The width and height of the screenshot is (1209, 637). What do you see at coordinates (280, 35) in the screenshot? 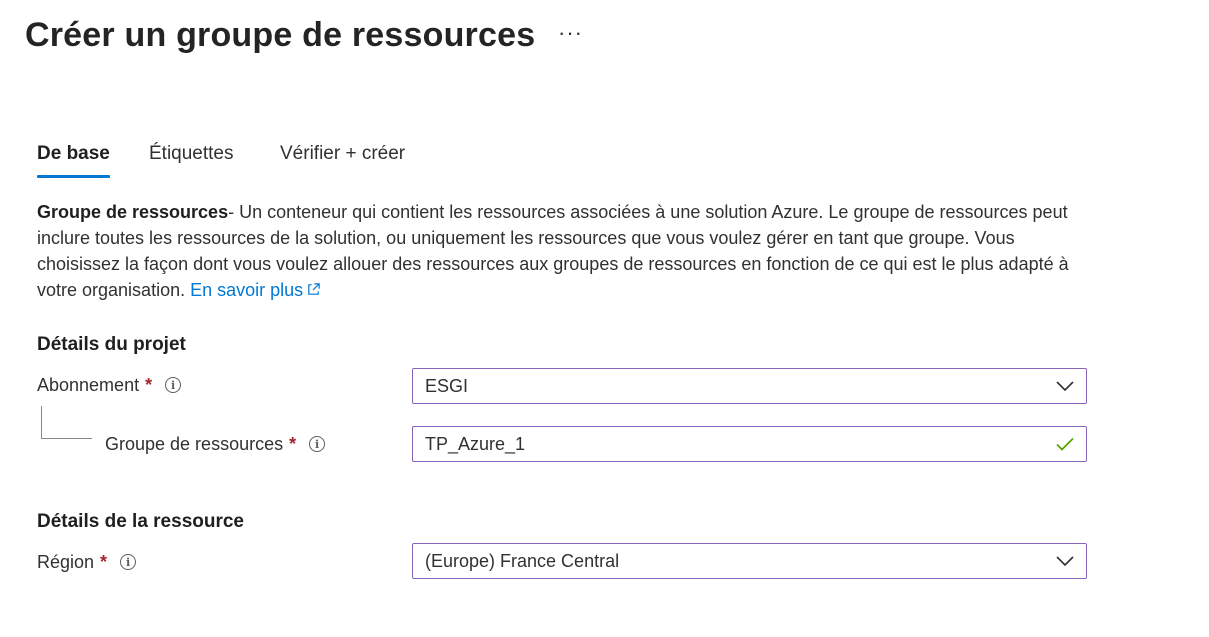
I see `page-title: Créer un groupe de ressources` at bounding box center [280, 35].